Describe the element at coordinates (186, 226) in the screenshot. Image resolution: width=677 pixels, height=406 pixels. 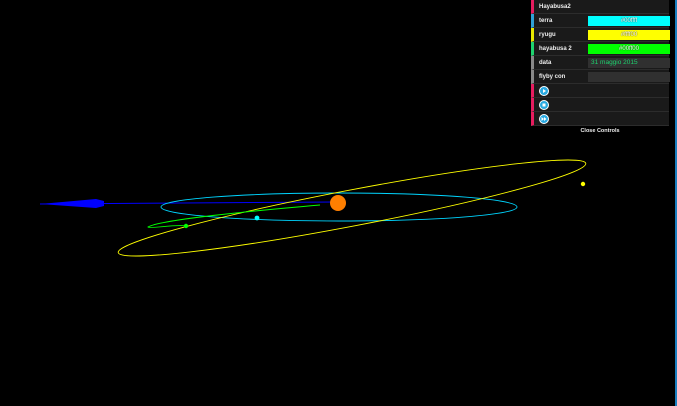
I see `hayabusa2-marker` at that location.